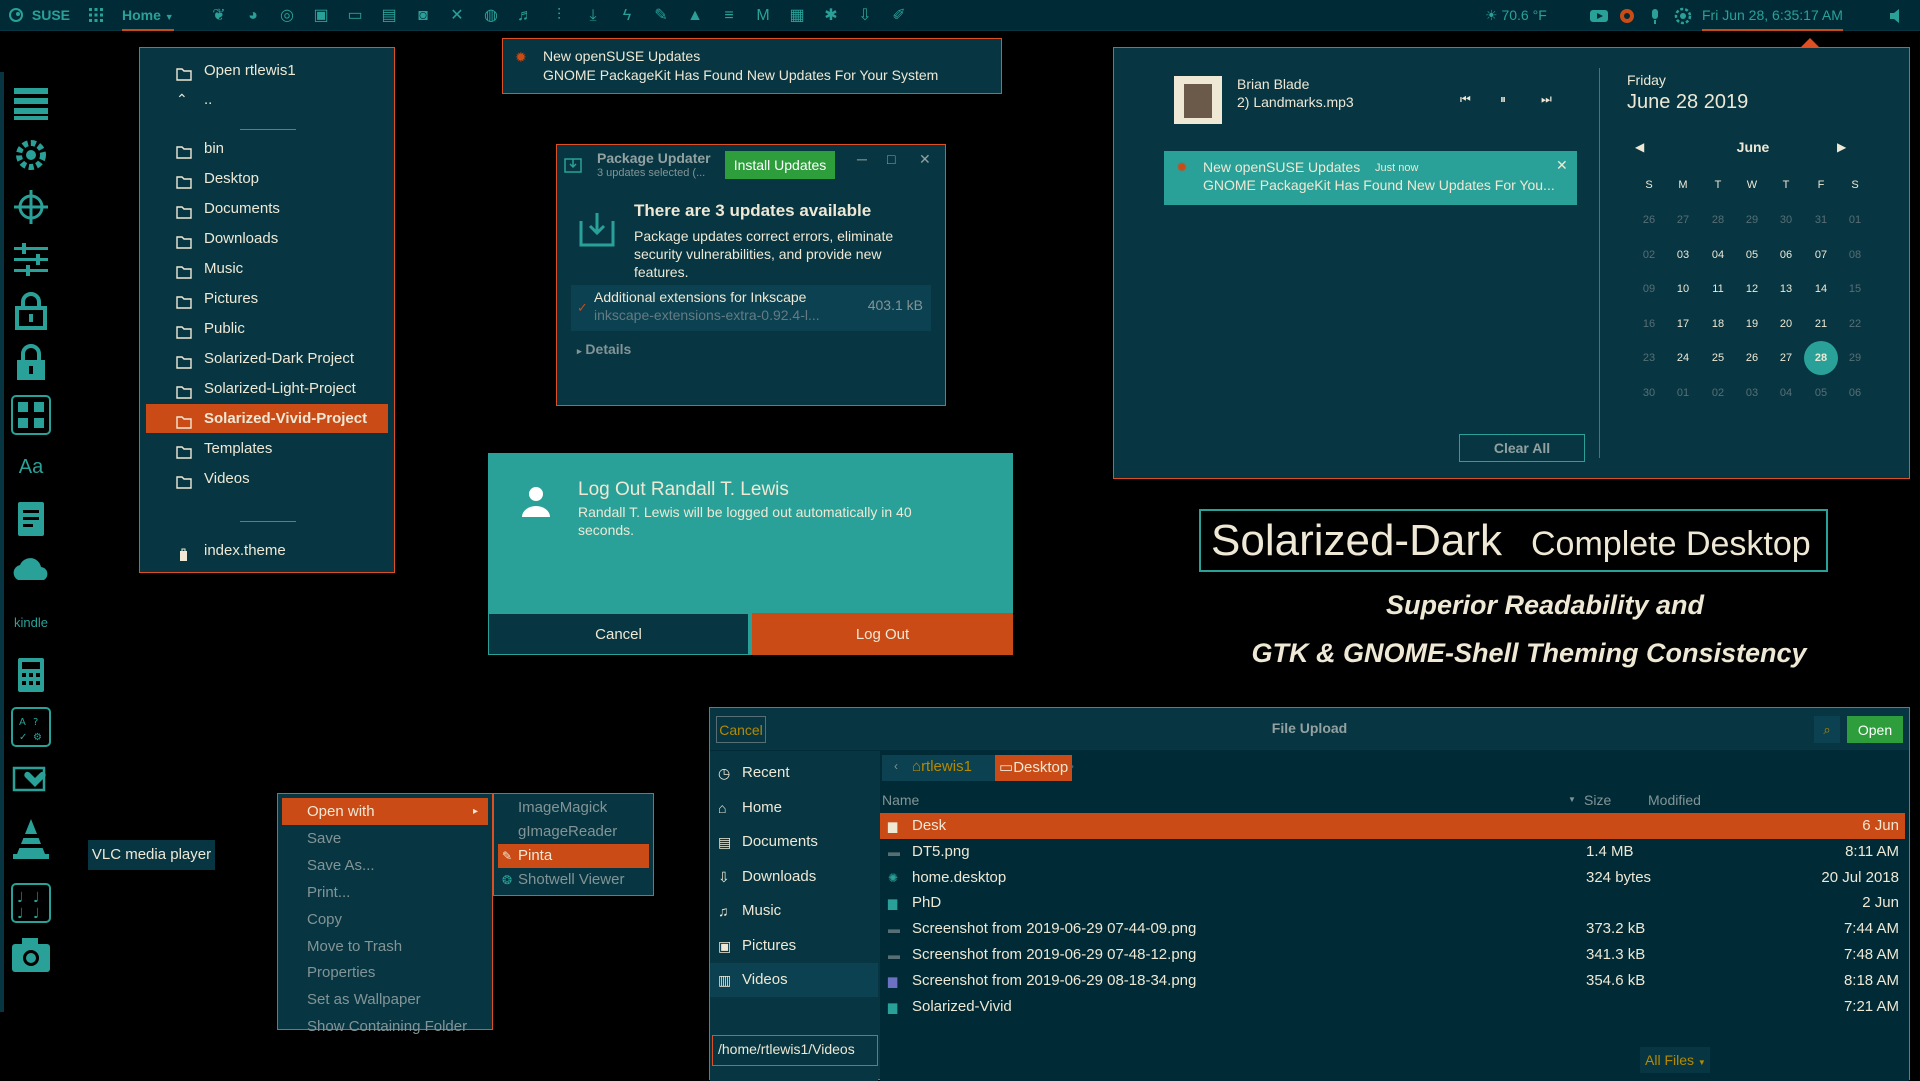 This screenshot has height=1081, width=1920. What do you see at coordinates (593, 16) in the screenshot?
I see `download-icon: ⤓` at bounding box center [593, 16].